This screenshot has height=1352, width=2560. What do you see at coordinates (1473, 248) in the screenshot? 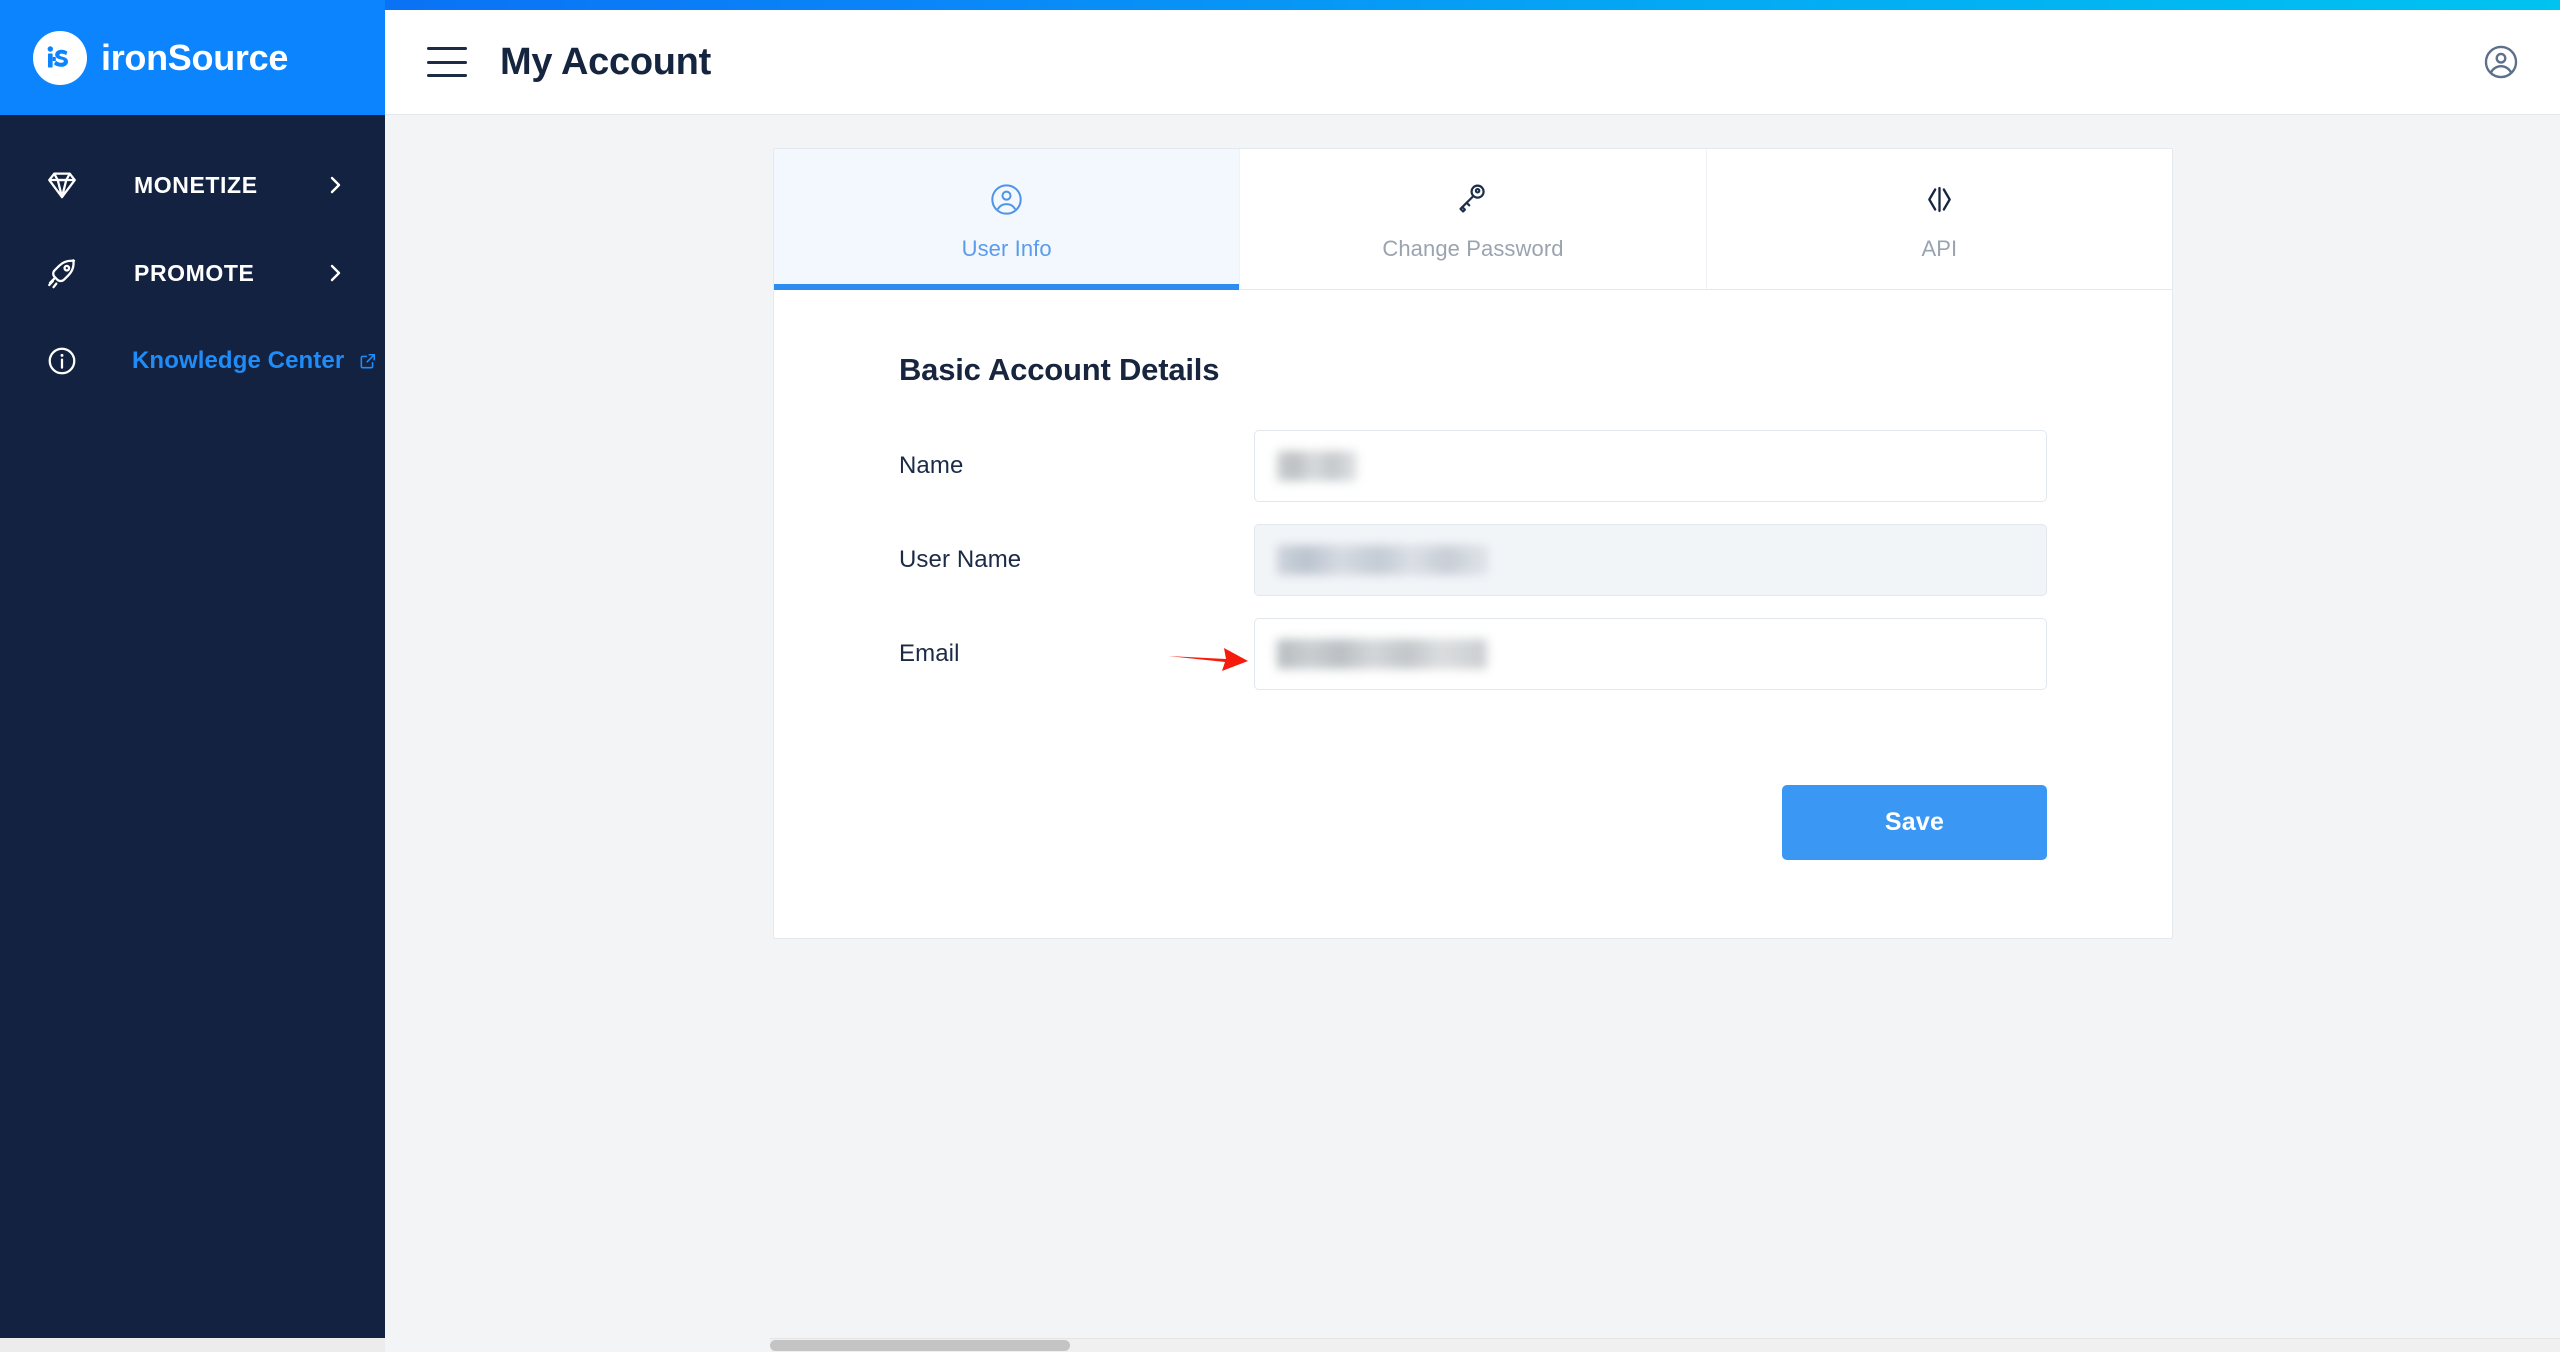
I see `tab-label: Change Password` at bounding box center [1473, 248].